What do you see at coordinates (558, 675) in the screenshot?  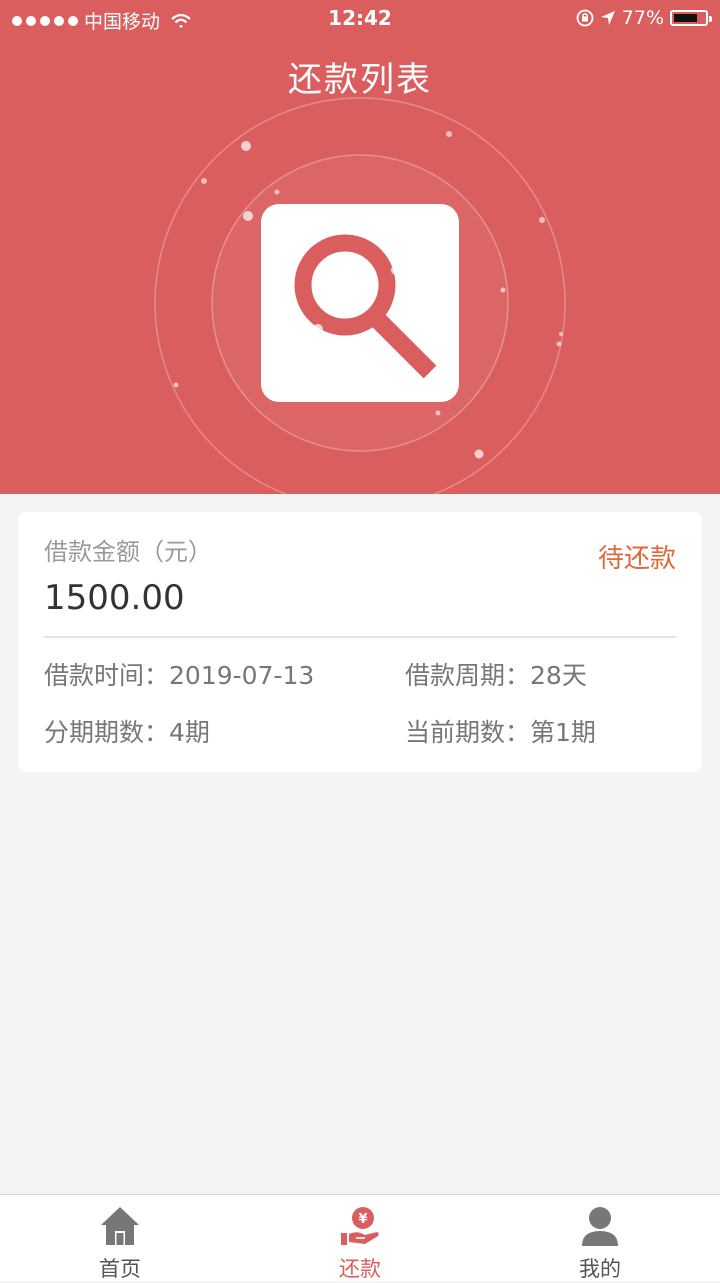 I see `loan-term-value: 28天` at bounding box center [558, 675].